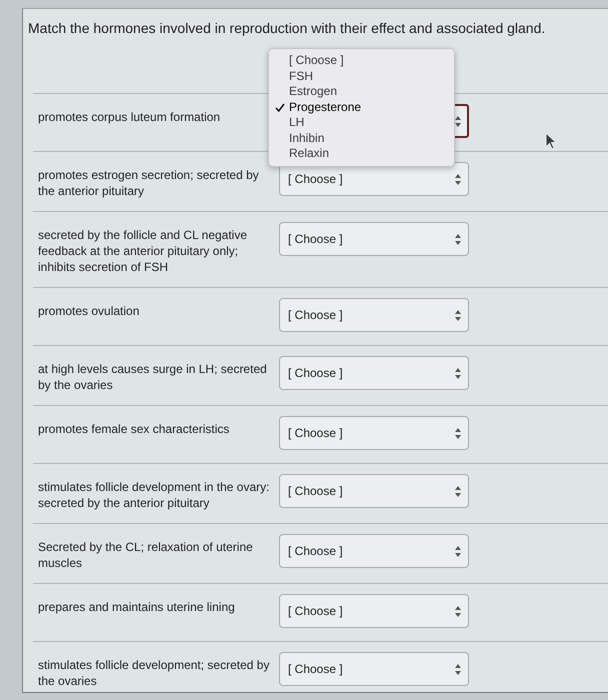  Describe the element at coordinates (361, 92) in the screenshot. I see `menu-option: Estrogen` at that location.